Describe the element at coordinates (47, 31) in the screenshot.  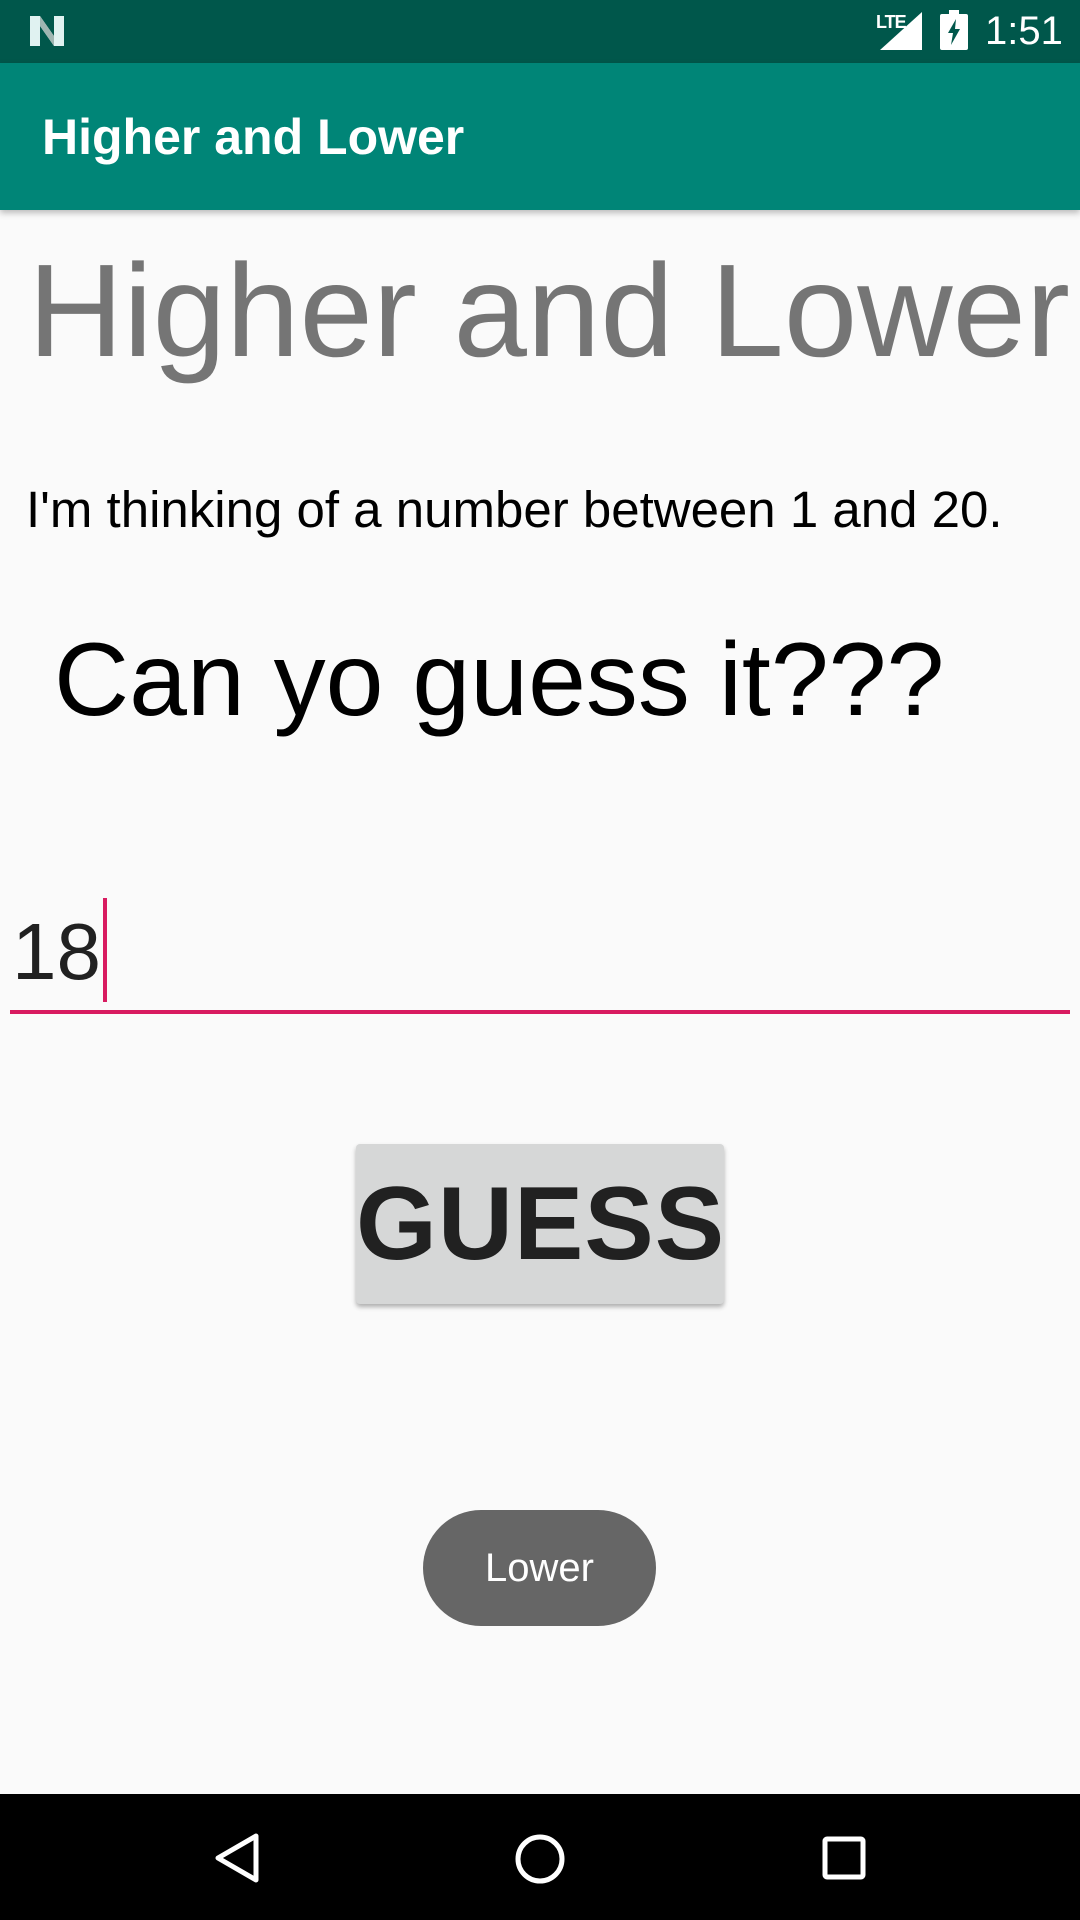
I see `n-logo-icon` at that location.